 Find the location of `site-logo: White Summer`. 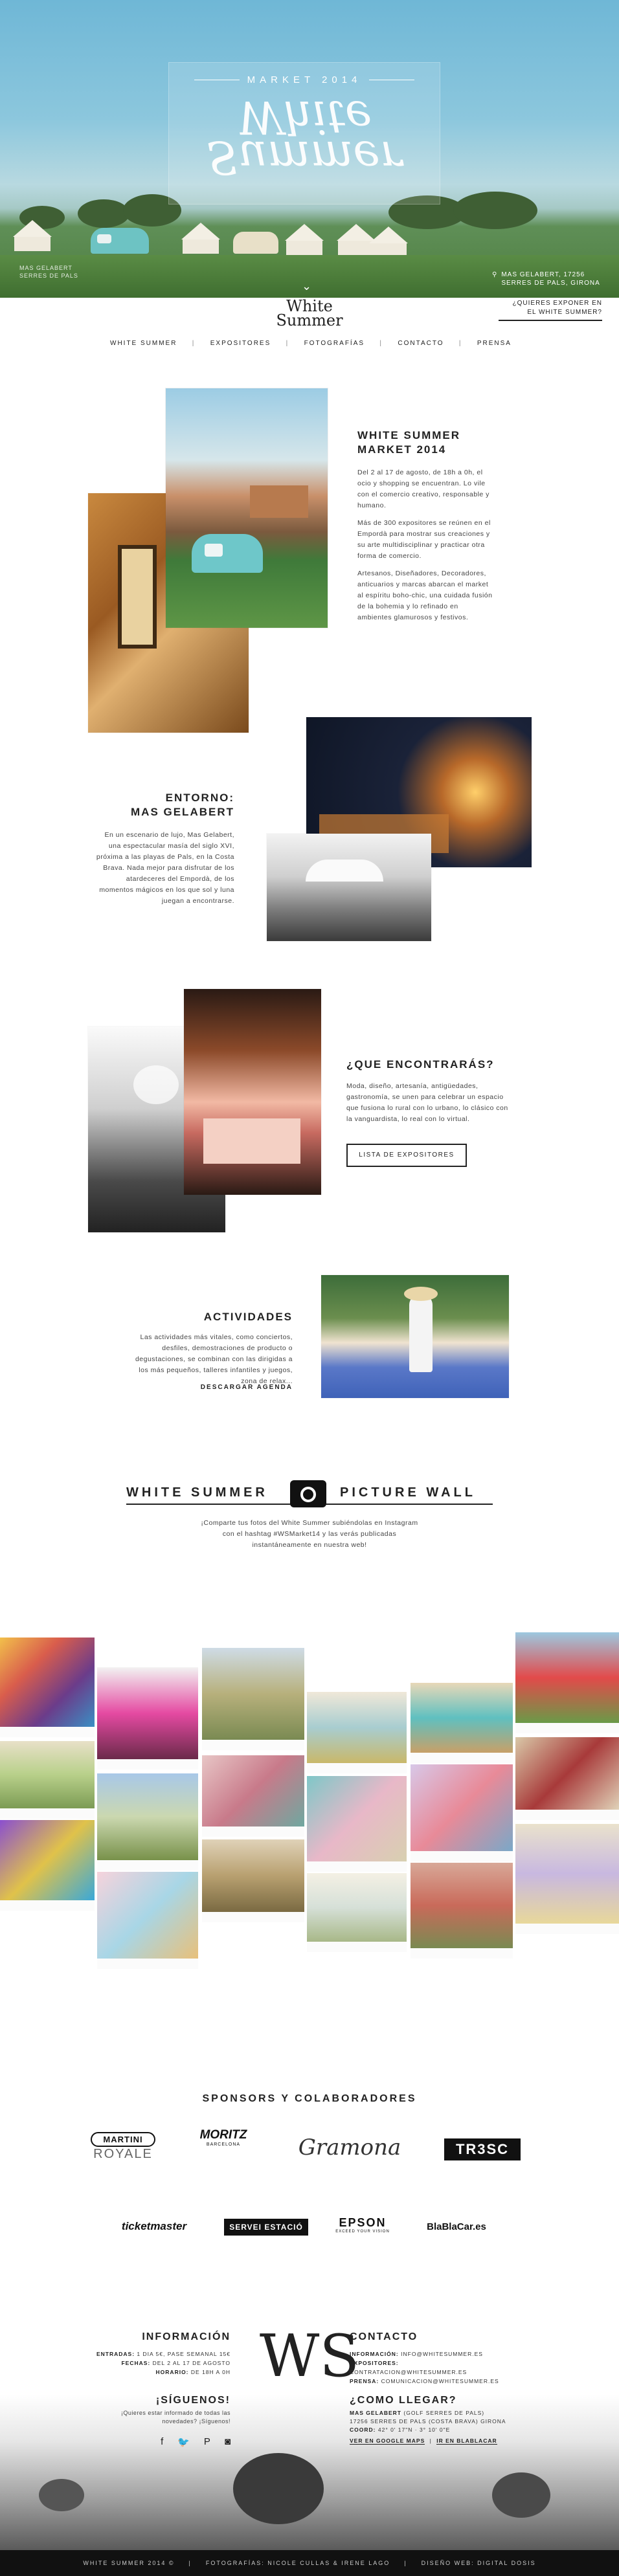

site-logo: White Summer is located at coordinates (309, 313).